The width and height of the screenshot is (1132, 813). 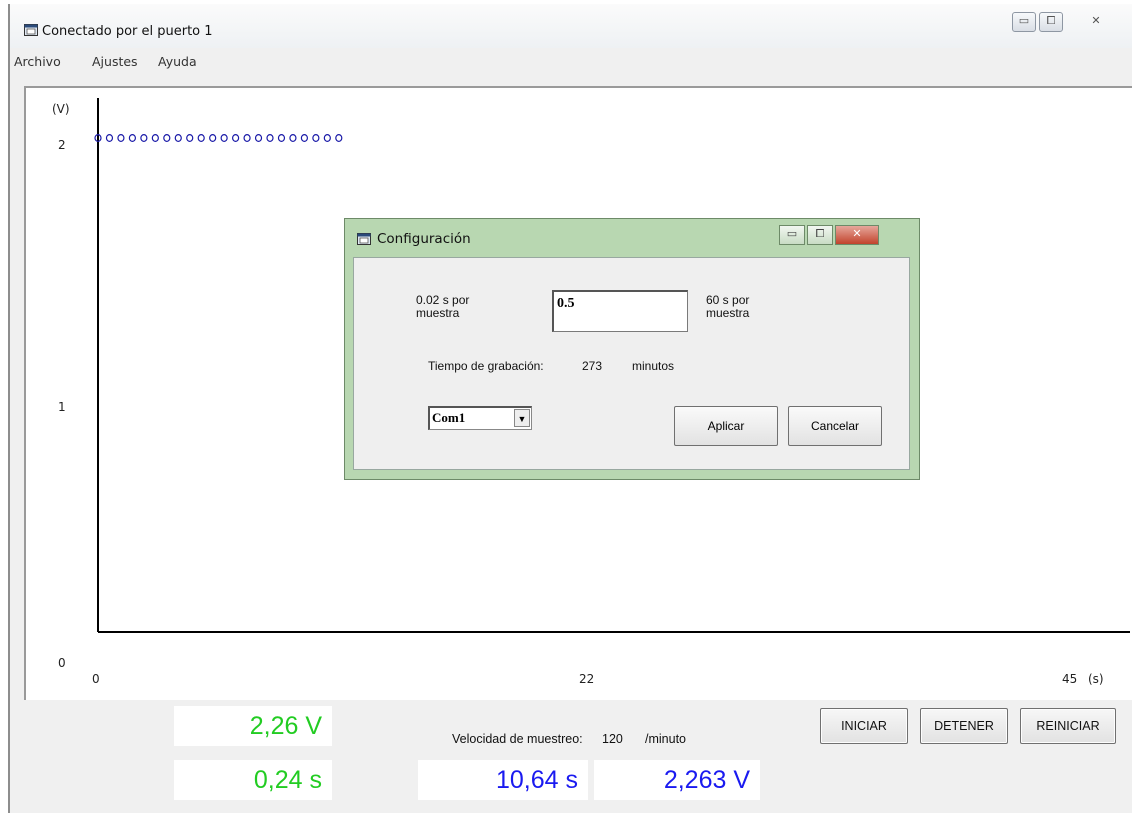 What do you see at coordinates (31, 30) in the screenshot?
I see `app-icon` at bounding box center [31, 30].